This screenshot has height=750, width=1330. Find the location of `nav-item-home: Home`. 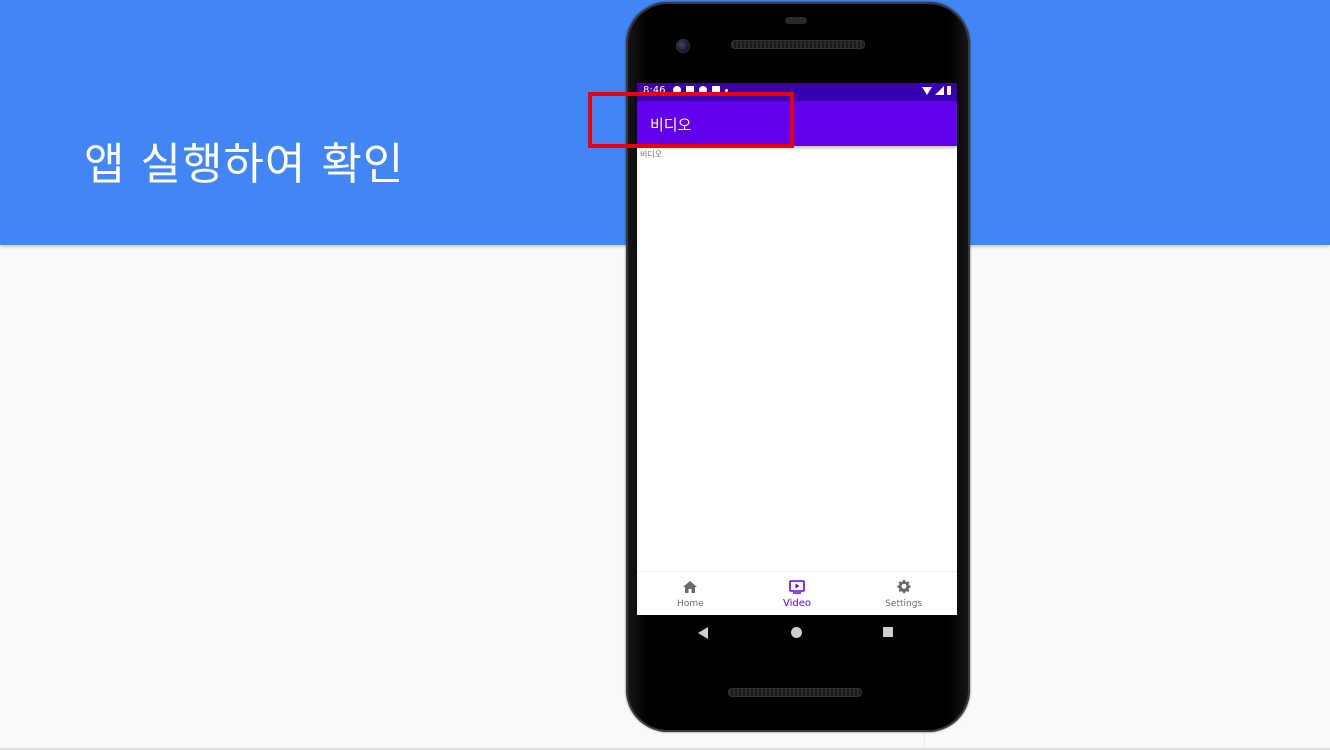

nav-item-home: Home is located at coordinates (690, 593).